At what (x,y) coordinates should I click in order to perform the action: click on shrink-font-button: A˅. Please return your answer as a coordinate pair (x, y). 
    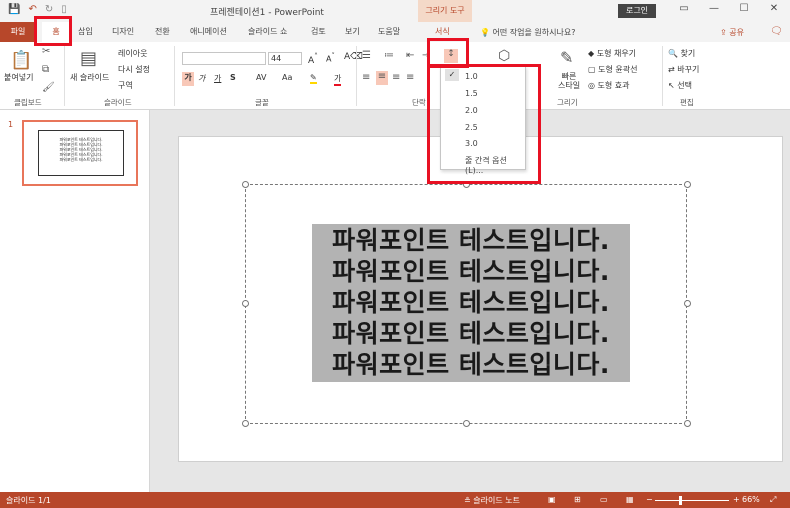
    Looking at the image, I should click on (330, 58).